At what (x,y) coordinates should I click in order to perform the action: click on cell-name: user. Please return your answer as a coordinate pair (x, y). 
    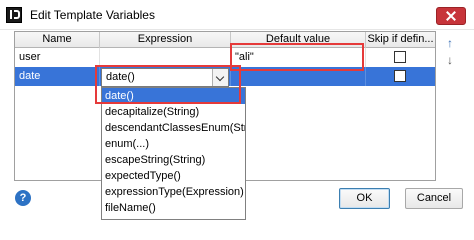
    Looking at the image, I should click on (57, 57).